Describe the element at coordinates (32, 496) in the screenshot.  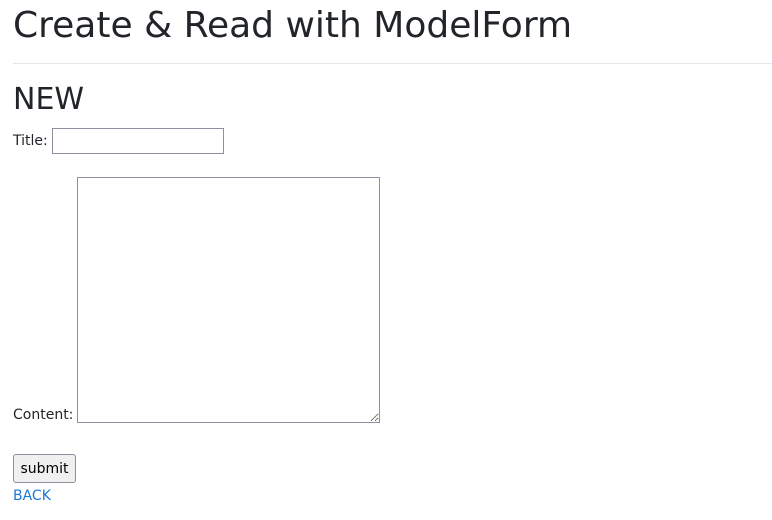
I see `back-link: BACK` at that location.